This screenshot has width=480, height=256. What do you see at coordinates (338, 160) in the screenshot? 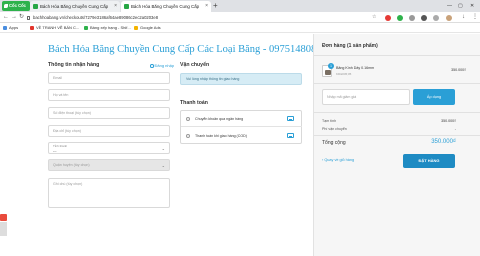
I see `back-to-cart-link: ‹ Quay về giỏ hàng` at bounding box center [338, 160].